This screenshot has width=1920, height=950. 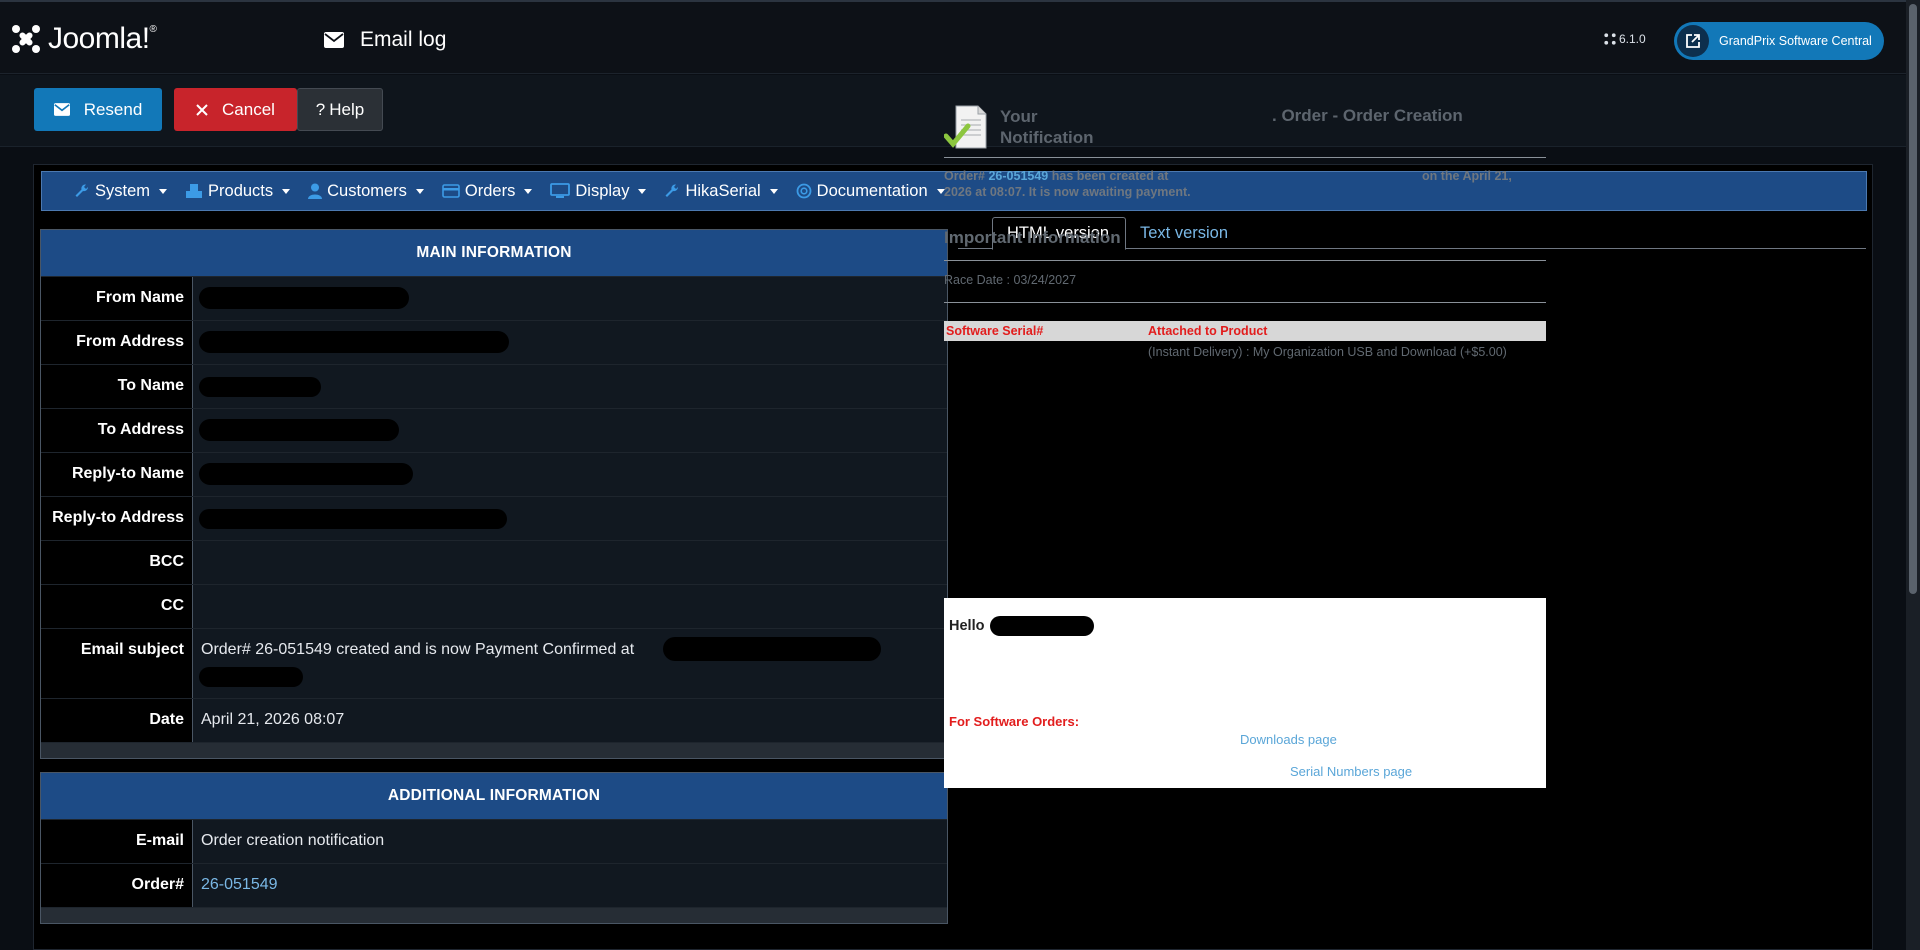 I want to click on row-label: From Address, so click(x=117, y=342).